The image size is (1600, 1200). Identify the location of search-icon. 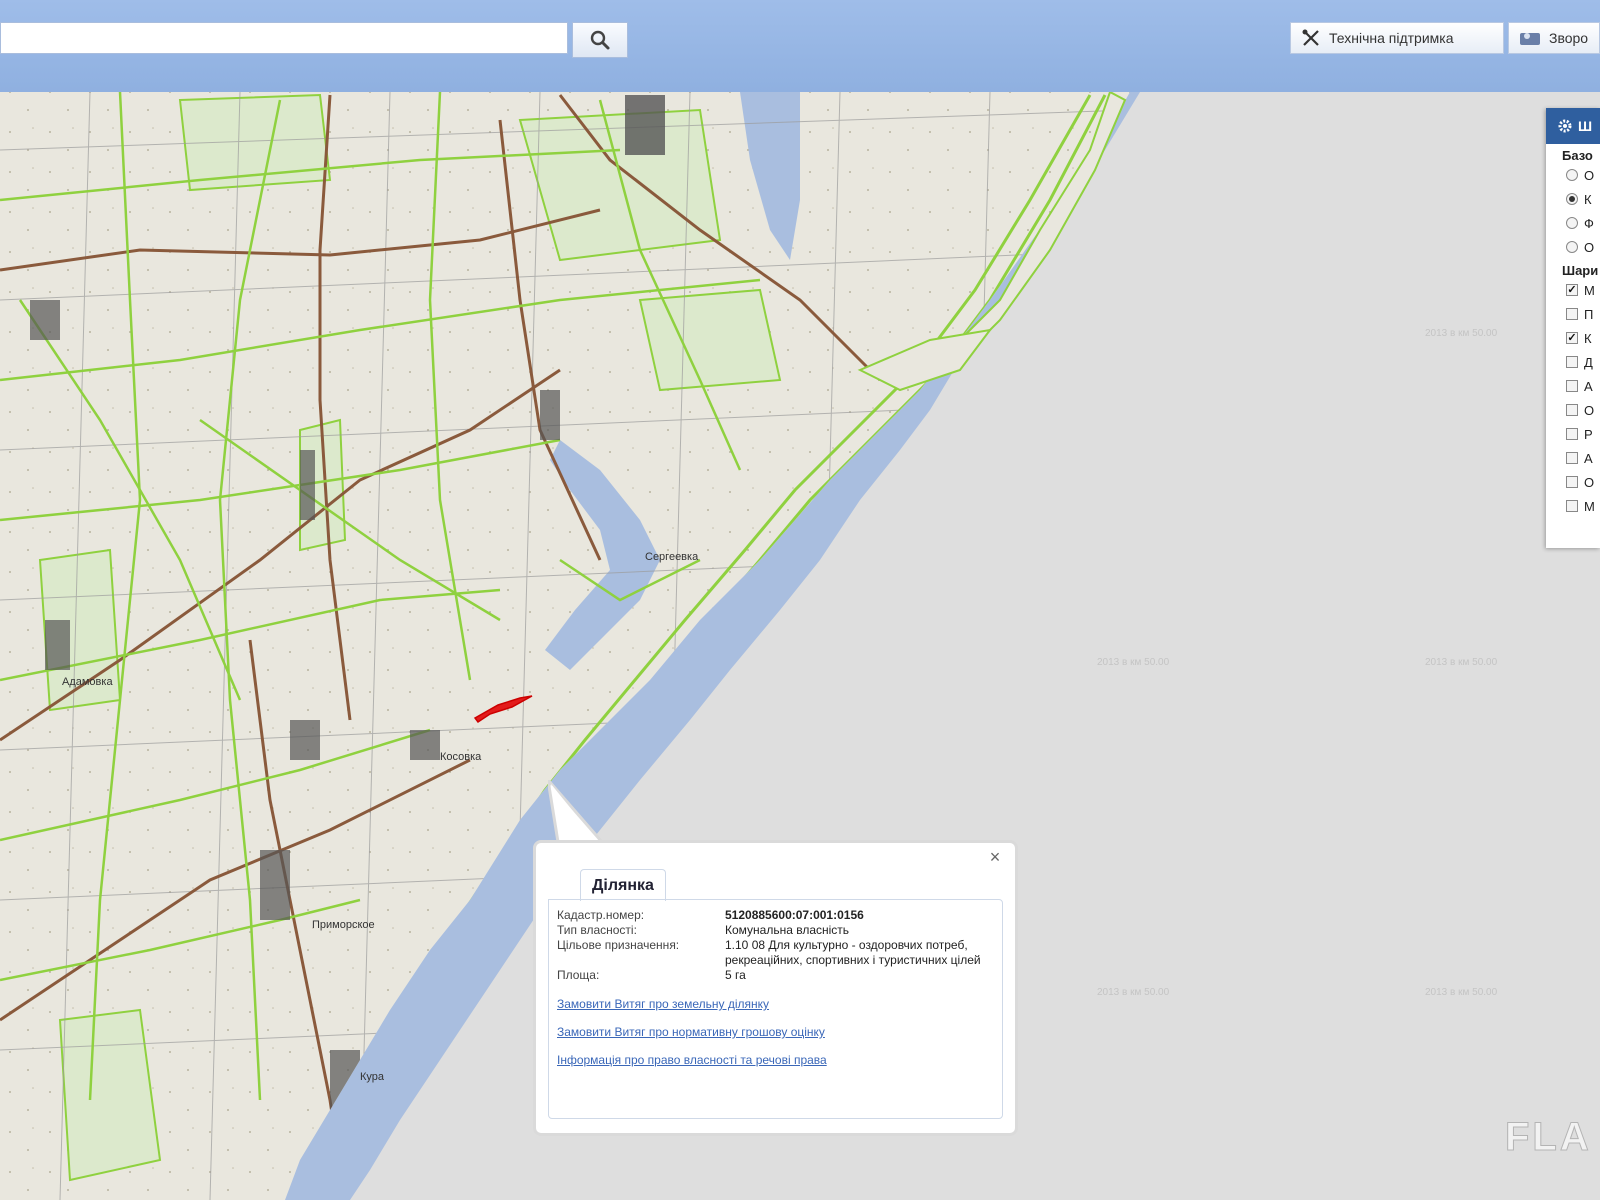
(600, 40).